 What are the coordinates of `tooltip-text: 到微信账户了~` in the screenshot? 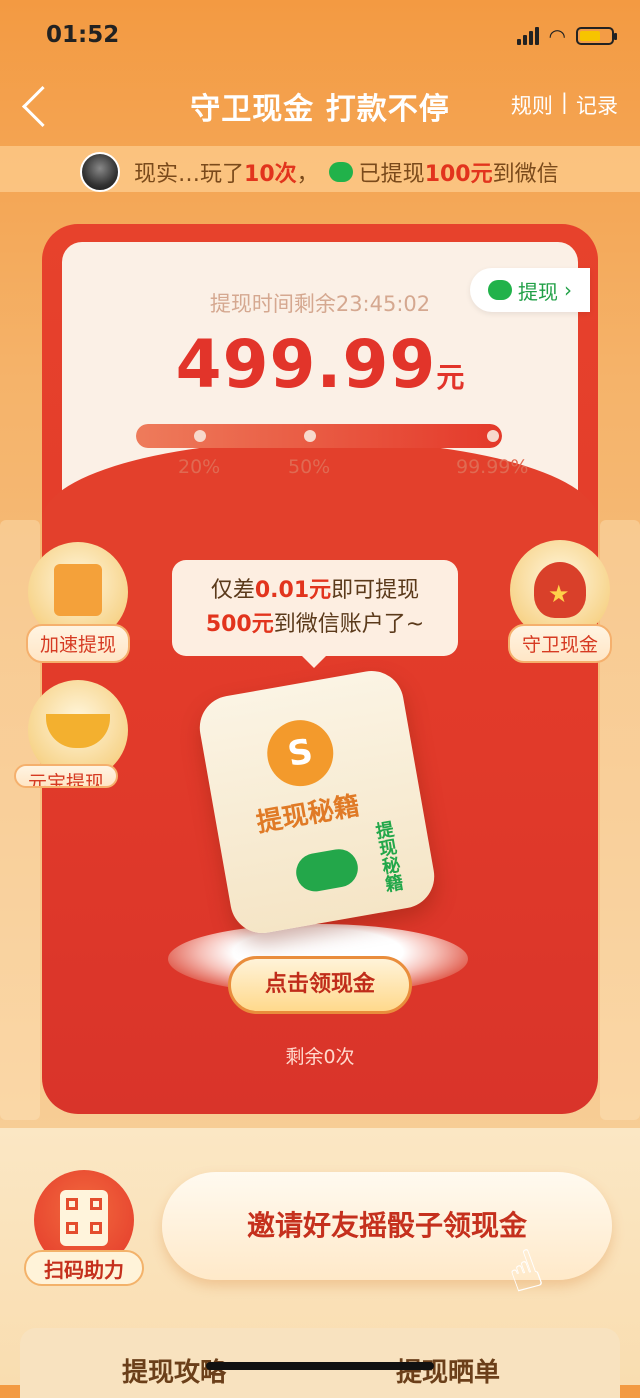 It's located at (349, 624).